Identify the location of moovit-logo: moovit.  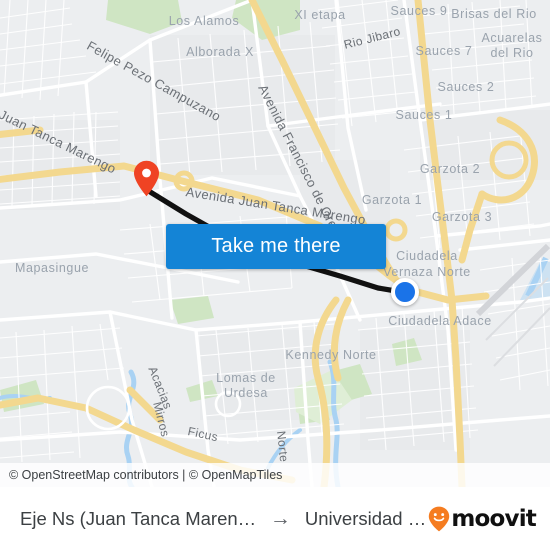
(482, 518).